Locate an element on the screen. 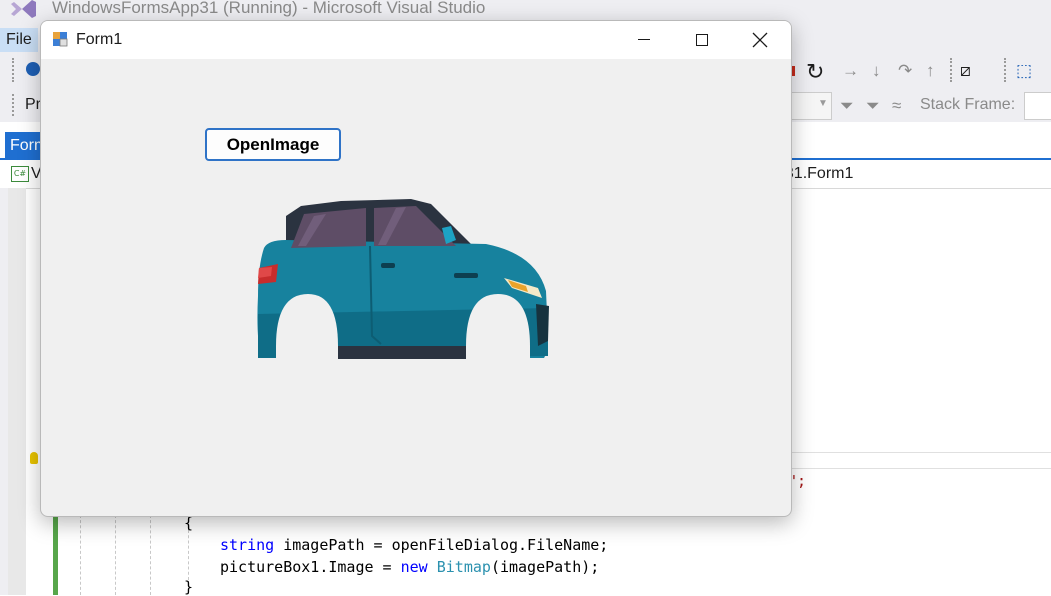 This screenshot has width=1051, height=596. visual-studio-logo-icon is located at coordinates (23, 9).